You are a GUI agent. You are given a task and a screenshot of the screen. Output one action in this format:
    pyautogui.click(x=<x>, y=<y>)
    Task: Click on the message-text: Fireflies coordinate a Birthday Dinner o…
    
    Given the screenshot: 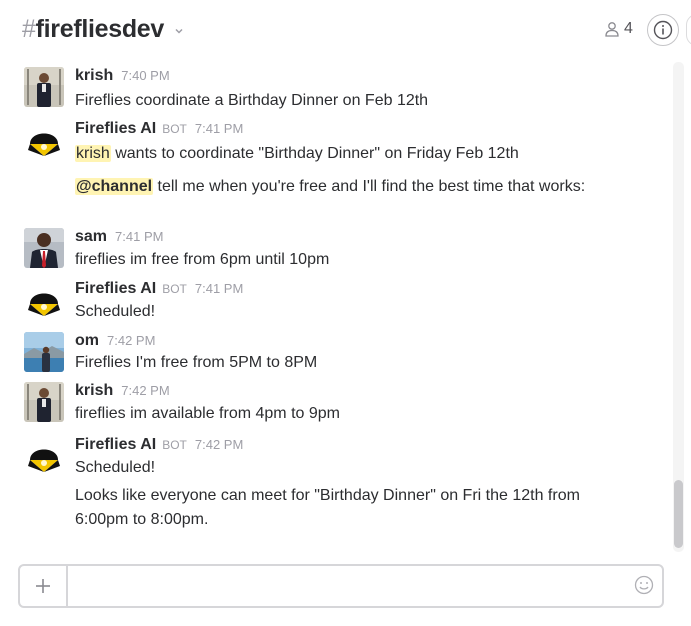 What is the action you would take?
    pyautogui.click(x=252, y=100)
    